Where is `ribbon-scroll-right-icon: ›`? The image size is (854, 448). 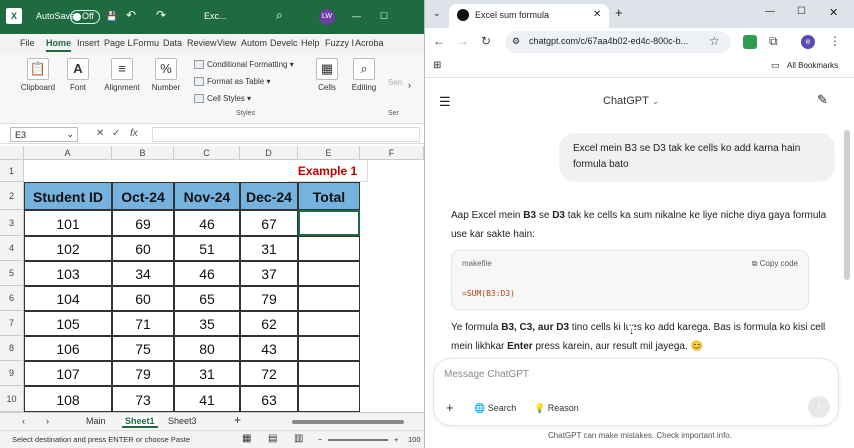
ribbon-scroll-right-icon: › is located at coordinates (409, 85).